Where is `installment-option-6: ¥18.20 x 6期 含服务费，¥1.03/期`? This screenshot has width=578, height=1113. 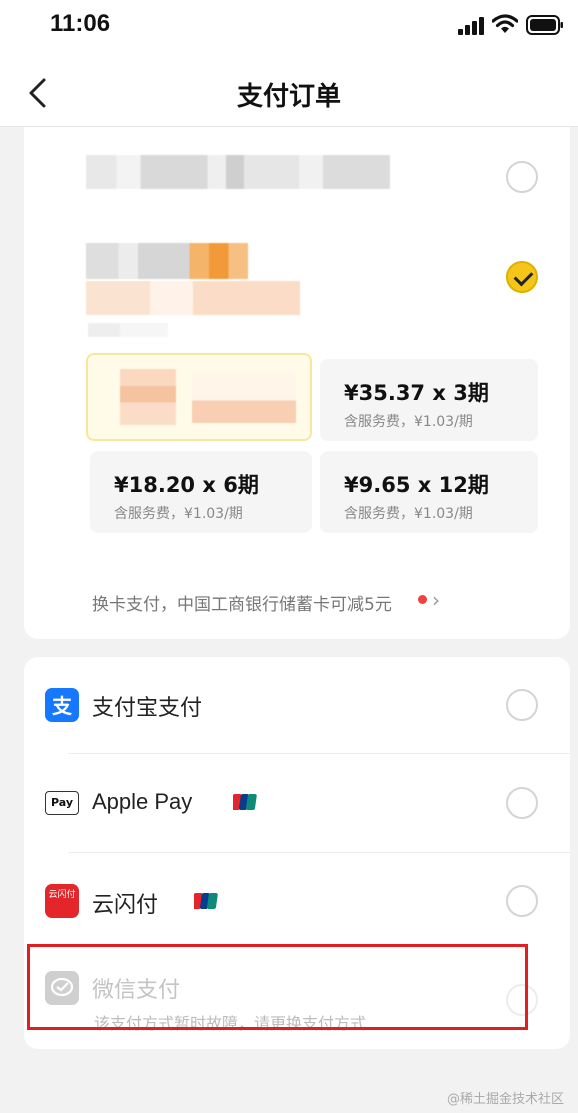 installment-option-6: ¥18.20 x 6期 含服务费，¥1.03/期 is located at coordinates (201, 492).